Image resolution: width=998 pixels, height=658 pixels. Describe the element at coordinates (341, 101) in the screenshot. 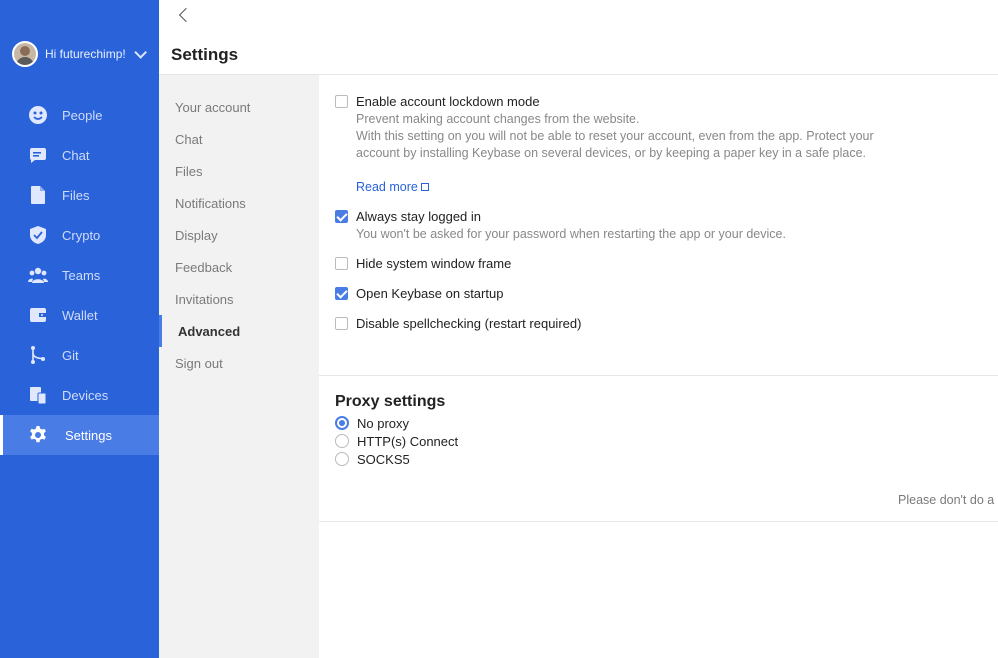

I see `lockdown-checkbox` at that location.